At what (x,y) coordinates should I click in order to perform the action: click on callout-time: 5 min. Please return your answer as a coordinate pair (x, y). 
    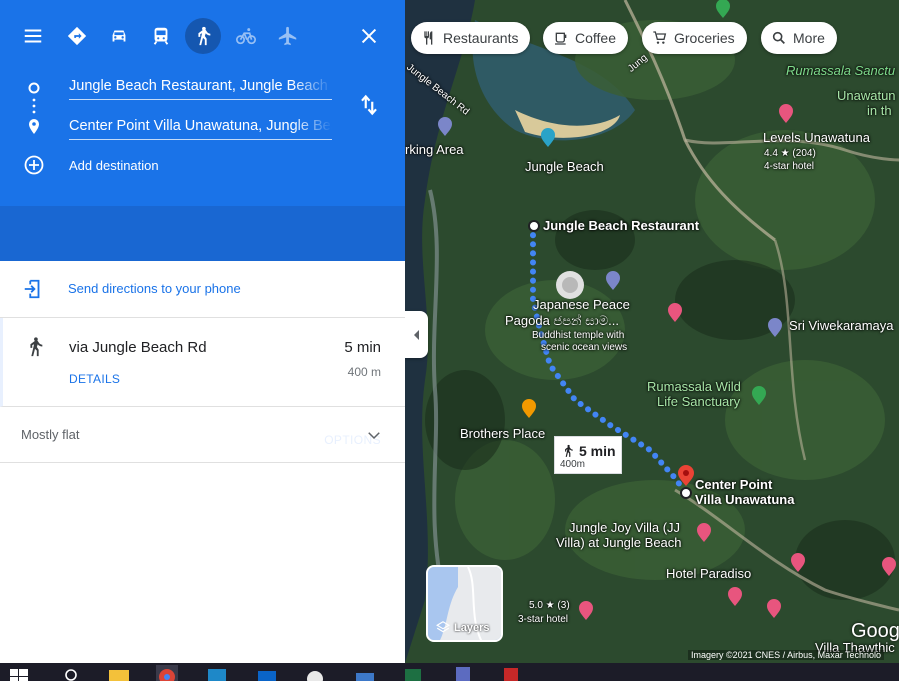
    Looking at the image, I should click on (597, 451).